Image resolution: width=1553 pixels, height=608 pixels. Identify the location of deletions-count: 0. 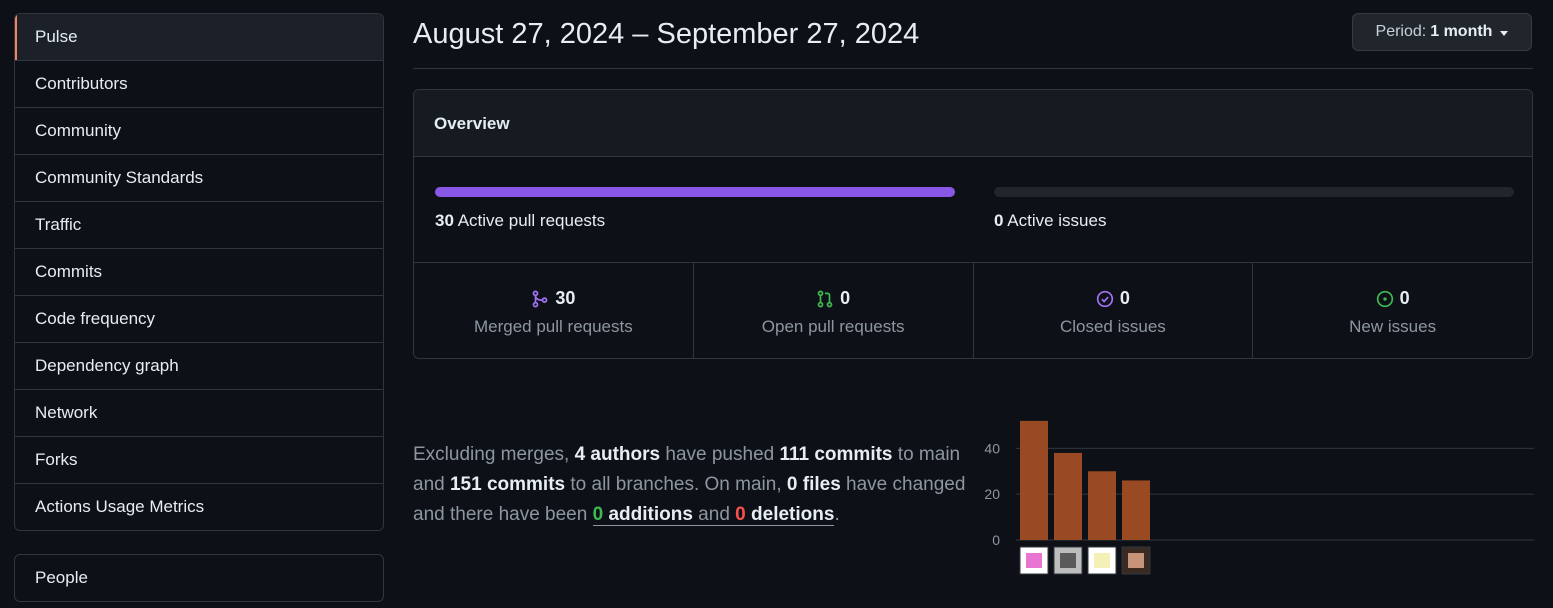
(740, 514).